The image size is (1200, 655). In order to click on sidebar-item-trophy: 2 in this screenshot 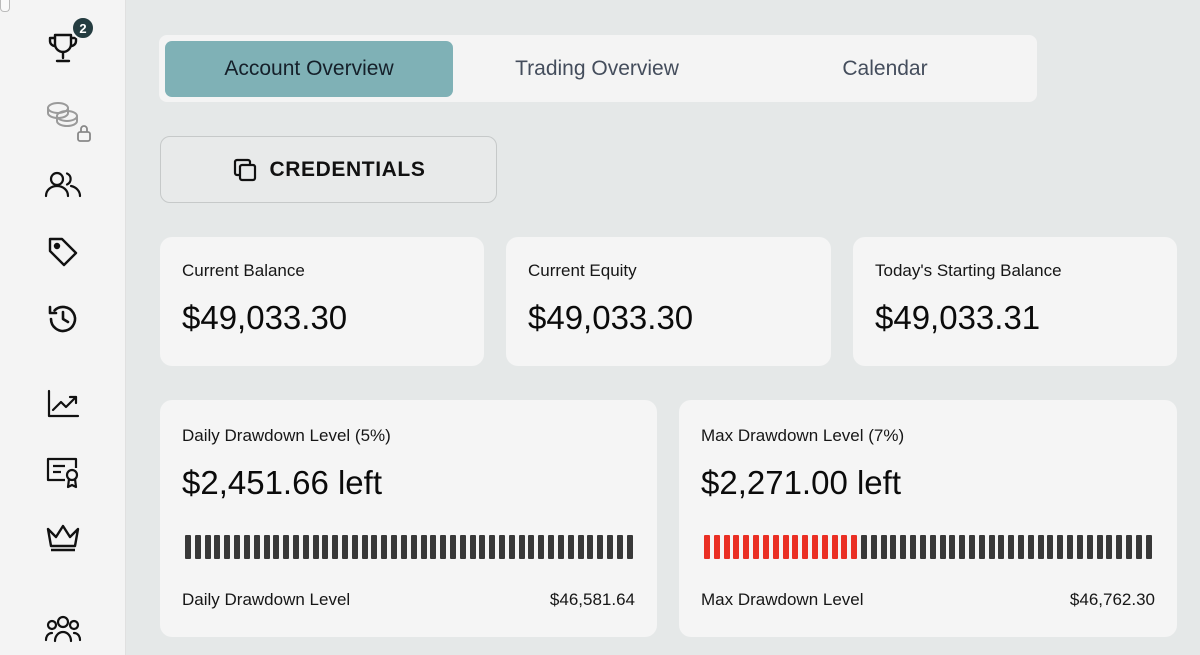, I will do `click(67, 43)`.